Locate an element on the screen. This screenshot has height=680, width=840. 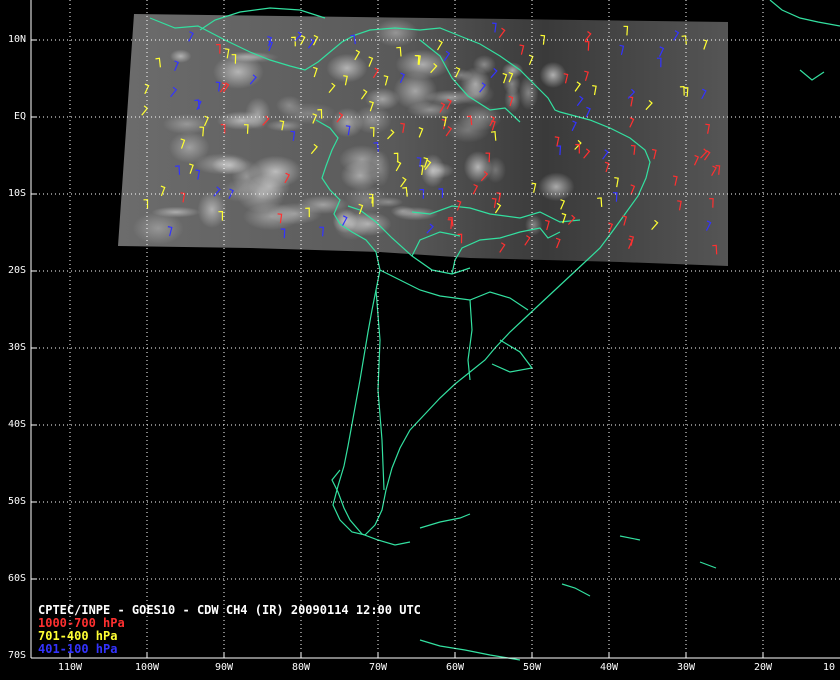
lat-label: 10N is located at coordinates (16, 39).